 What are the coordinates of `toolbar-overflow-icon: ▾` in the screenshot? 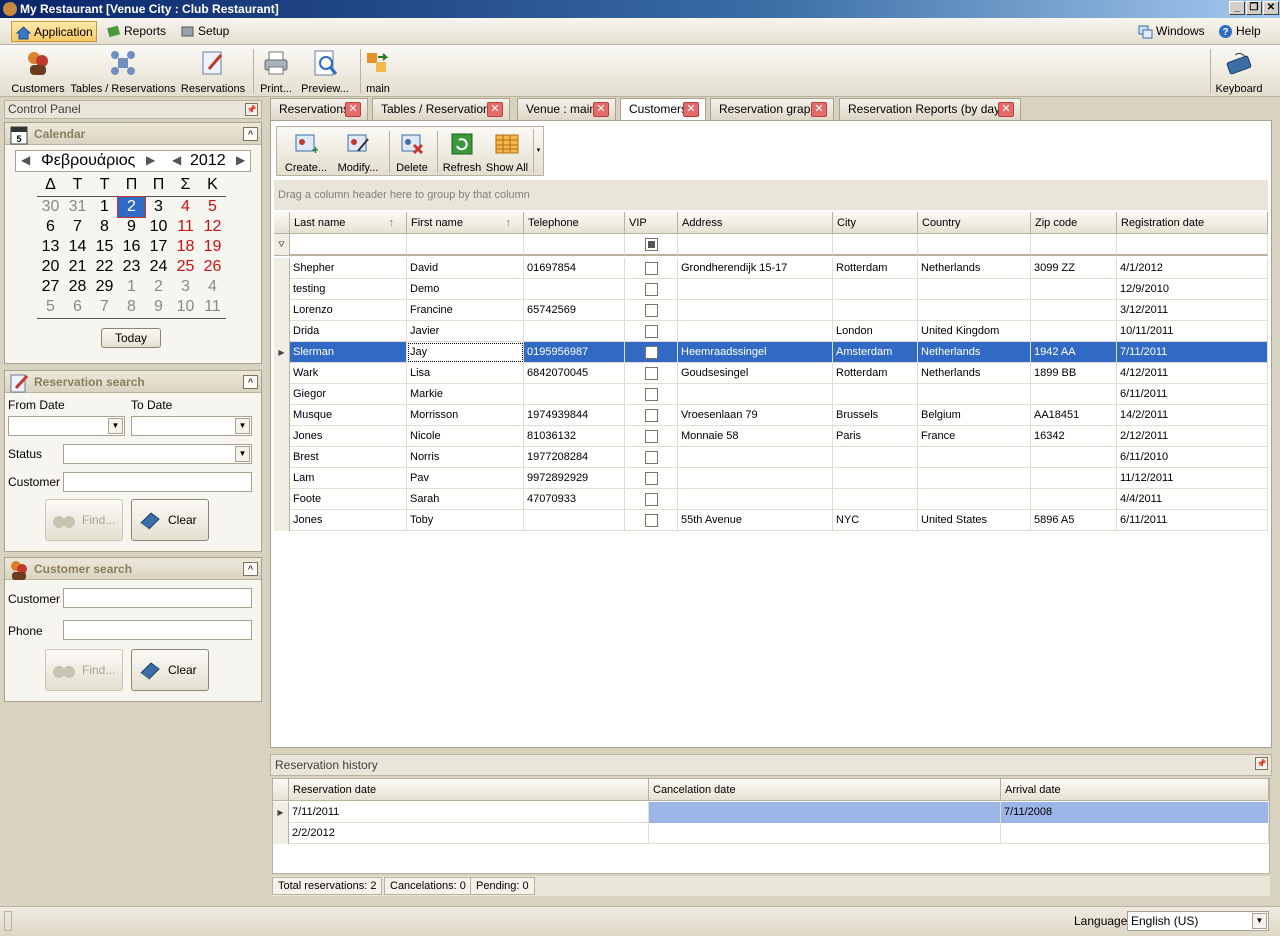 It's located at (538, 151).